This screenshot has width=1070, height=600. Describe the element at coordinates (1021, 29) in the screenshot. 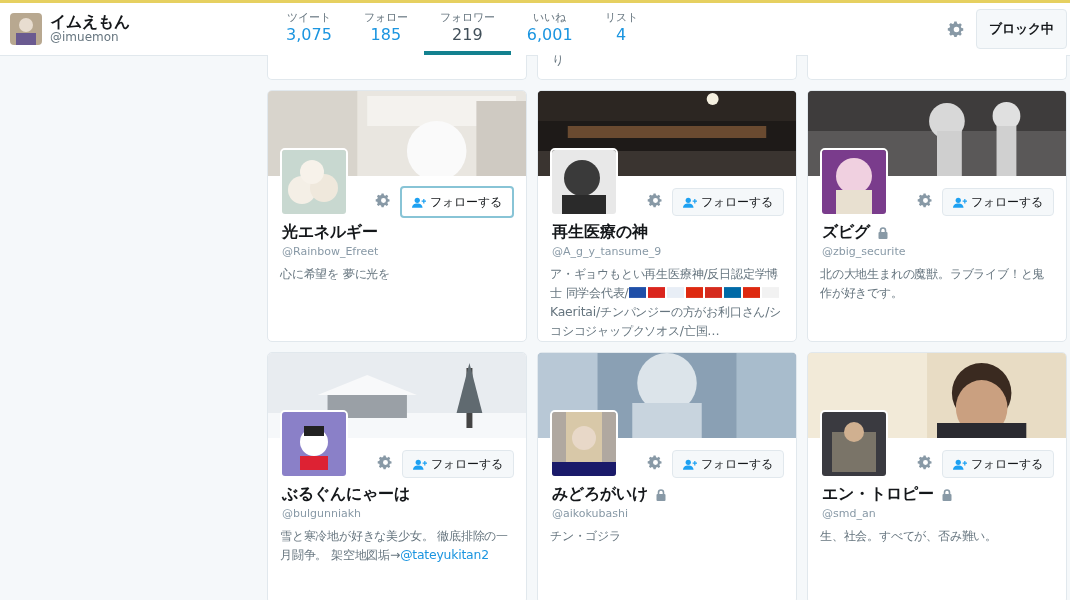

I see `blocked-button: ブロック中` at that location.